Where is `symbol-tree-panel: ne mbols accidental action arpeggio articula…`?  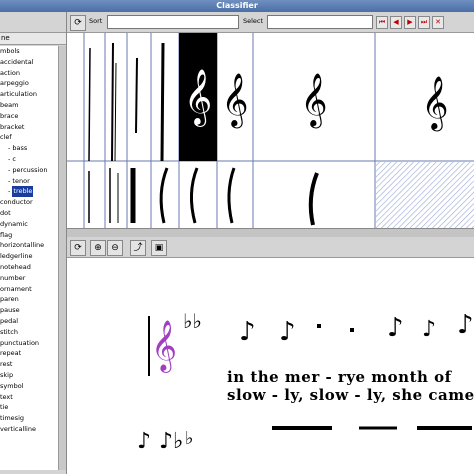
symbol-tree-panel: ne mbols accidental action arpeggio articula… is located at coordinates (33, 243).